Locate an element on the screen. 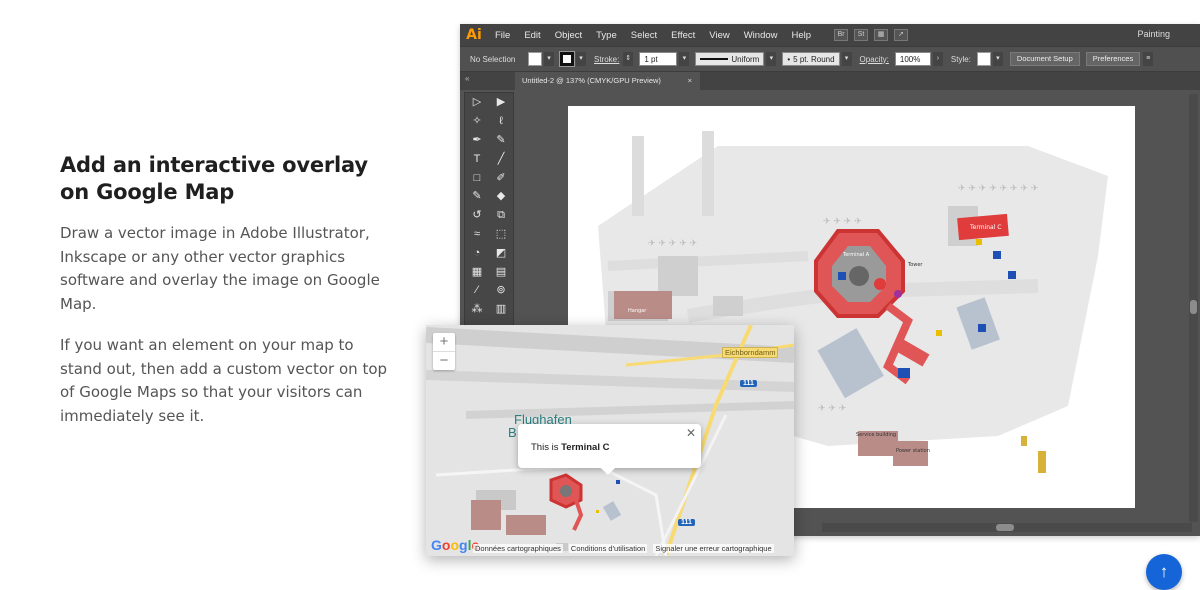 This screenshot has height=590, width=1200. bridge-icon: Br is located at coordinates (841, 35).